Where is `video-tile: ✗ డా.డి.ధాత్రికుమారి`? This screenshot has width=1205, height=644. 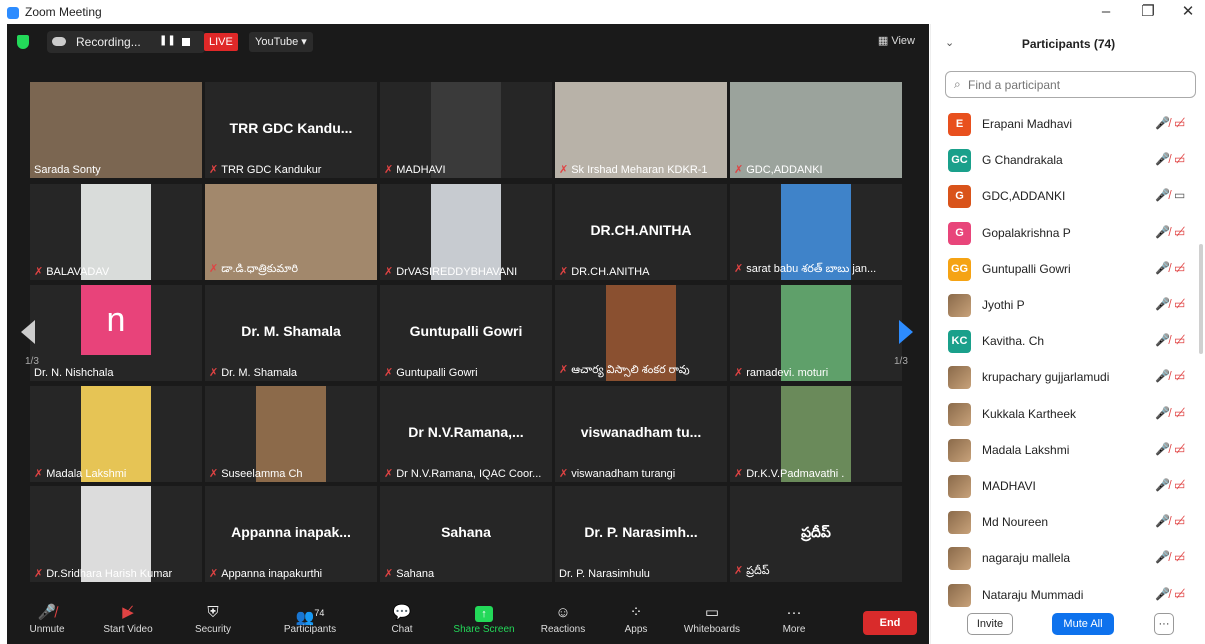 video-tile: ✗ డా.డి.ధాత్రికుమారి is located at coordinates (291, 232).